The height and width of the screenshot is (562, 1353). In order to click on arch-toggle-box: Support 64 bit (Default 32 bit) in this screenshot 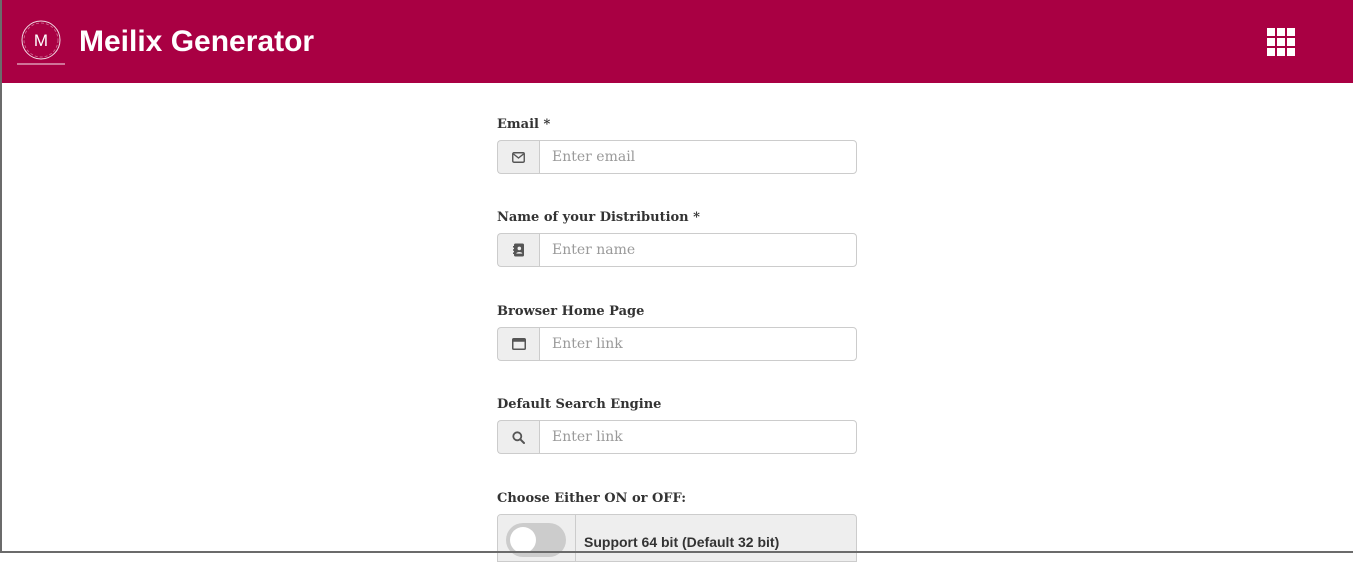, I will do `click(677, 538)`.